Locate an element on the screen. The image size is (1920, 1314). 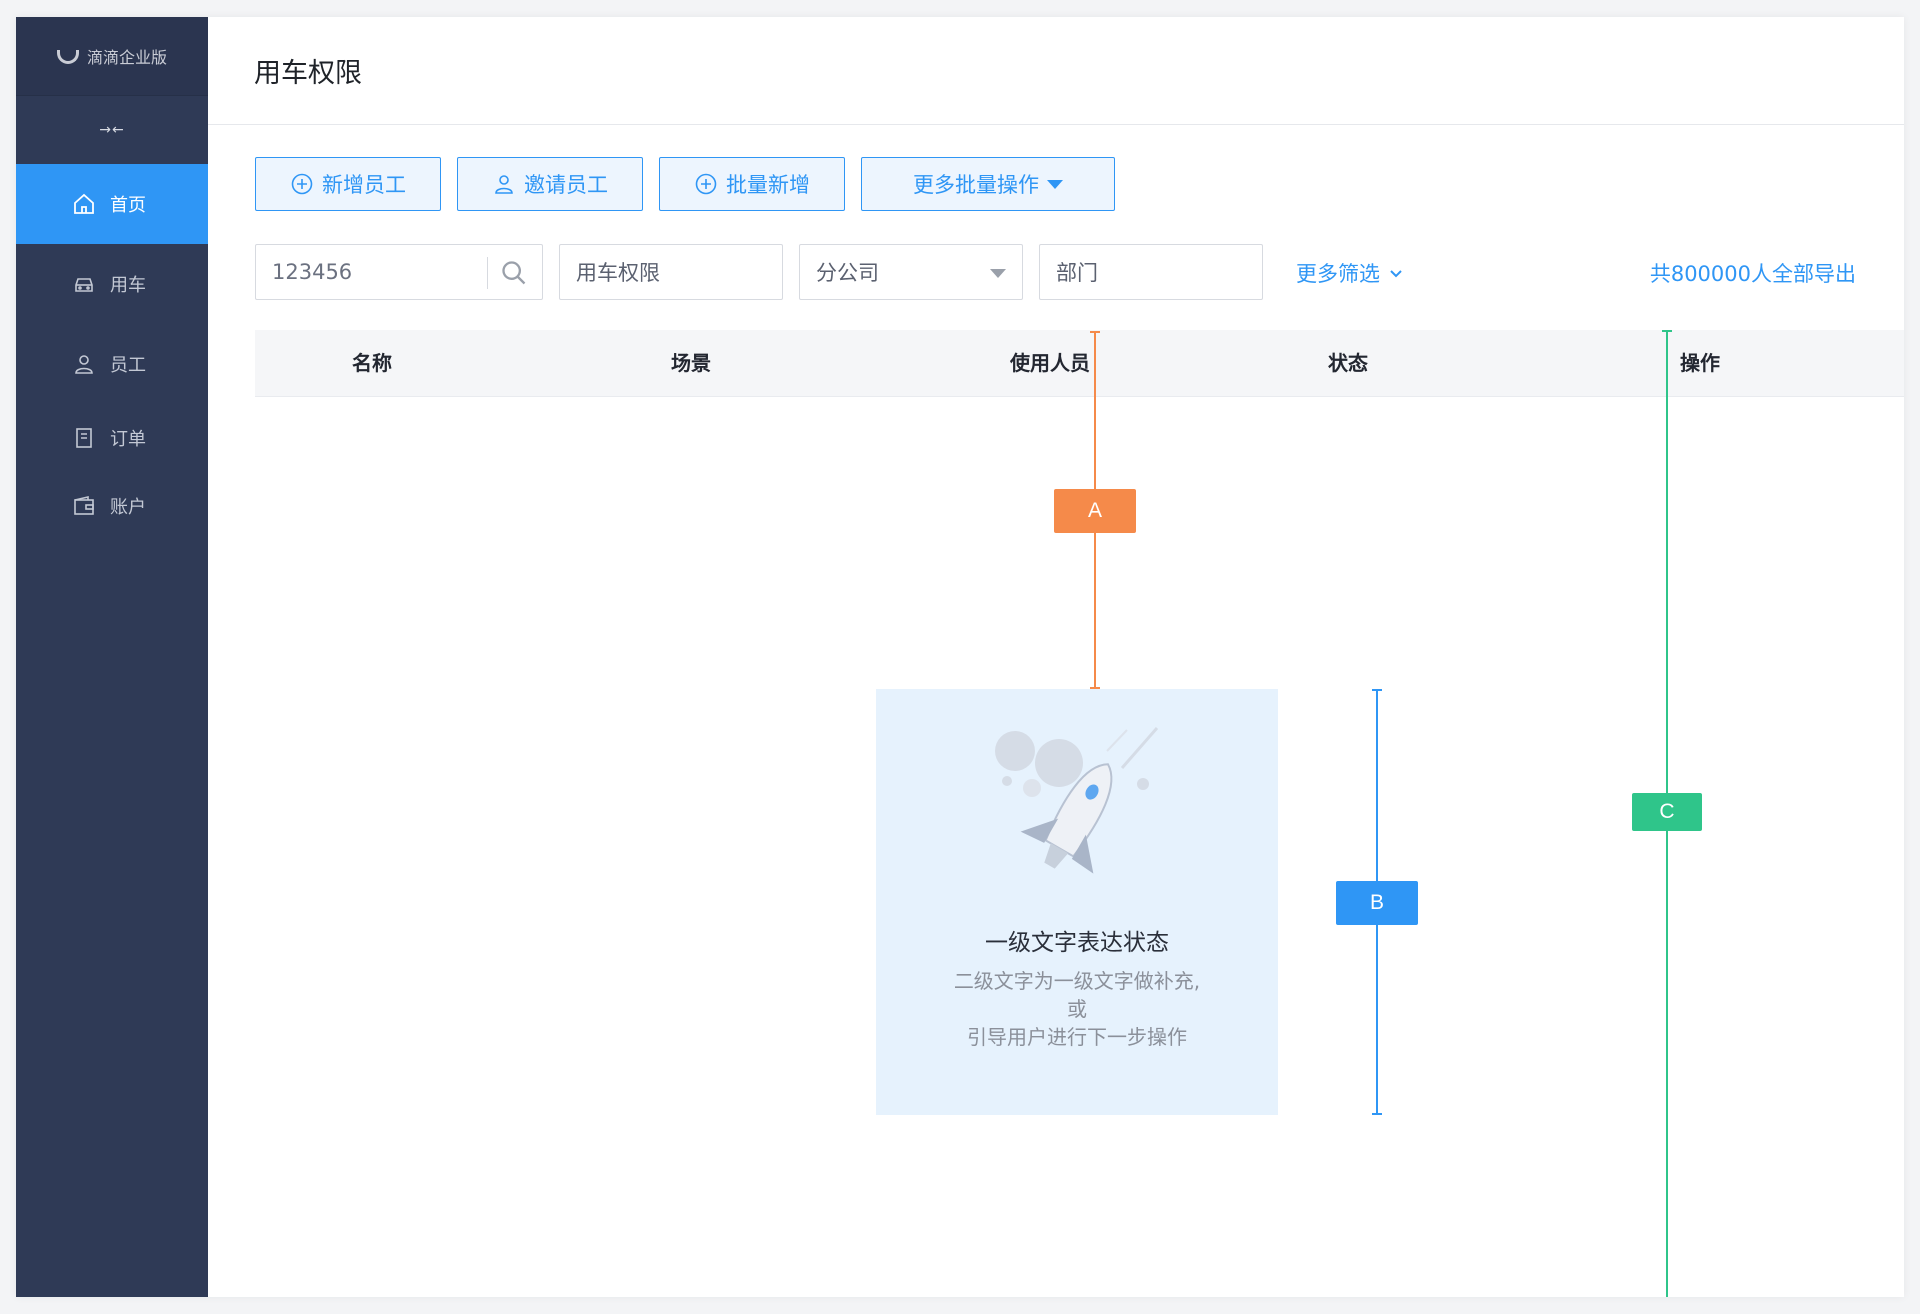
car-icon is located at coordinates (84, 285).